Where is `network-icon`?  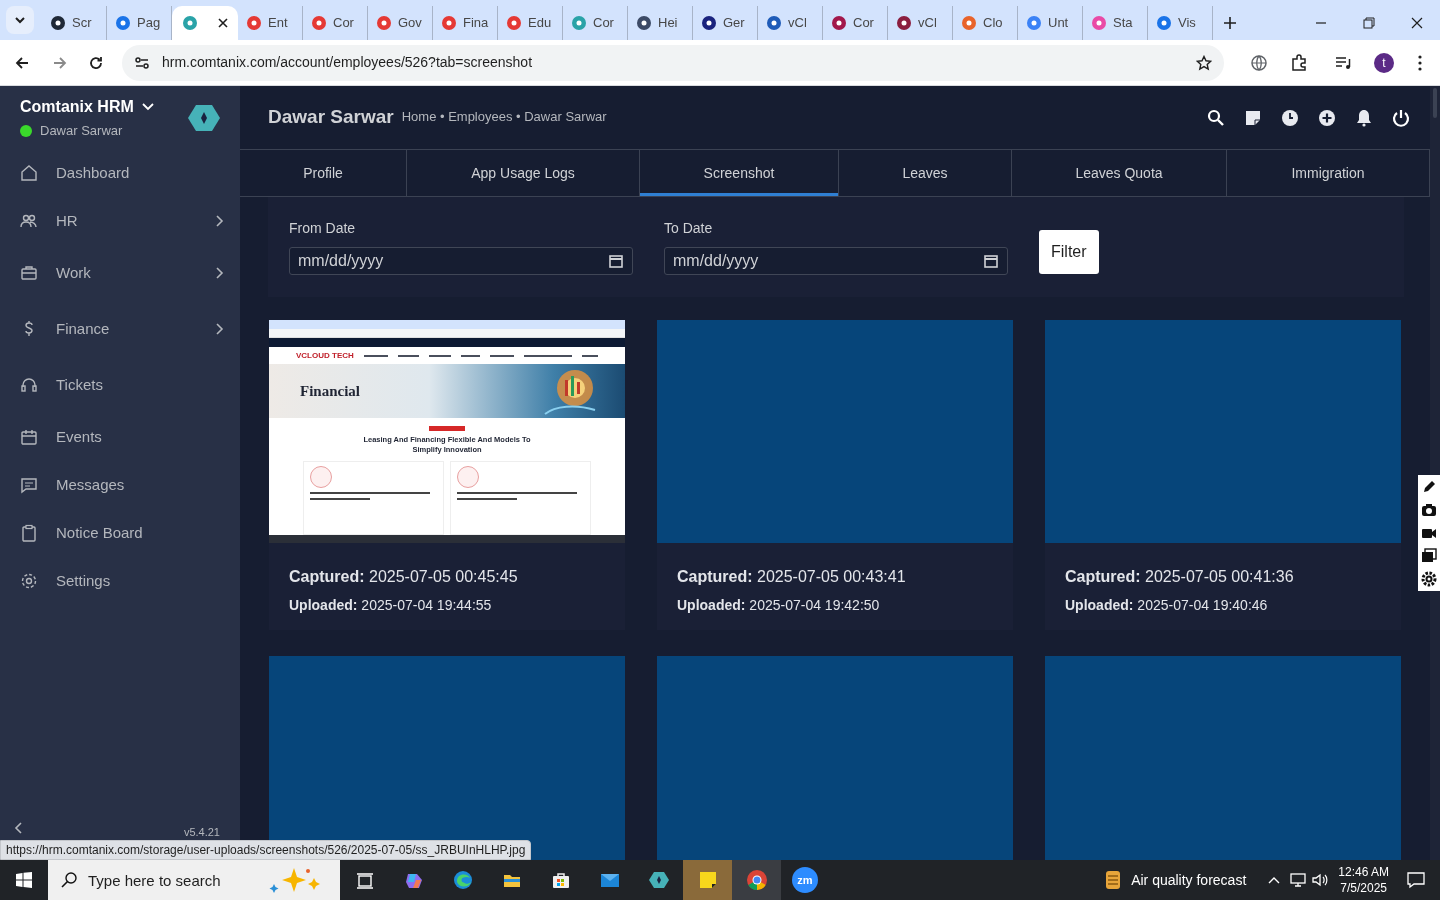
network-icon is located at coordinates (1298, 880).